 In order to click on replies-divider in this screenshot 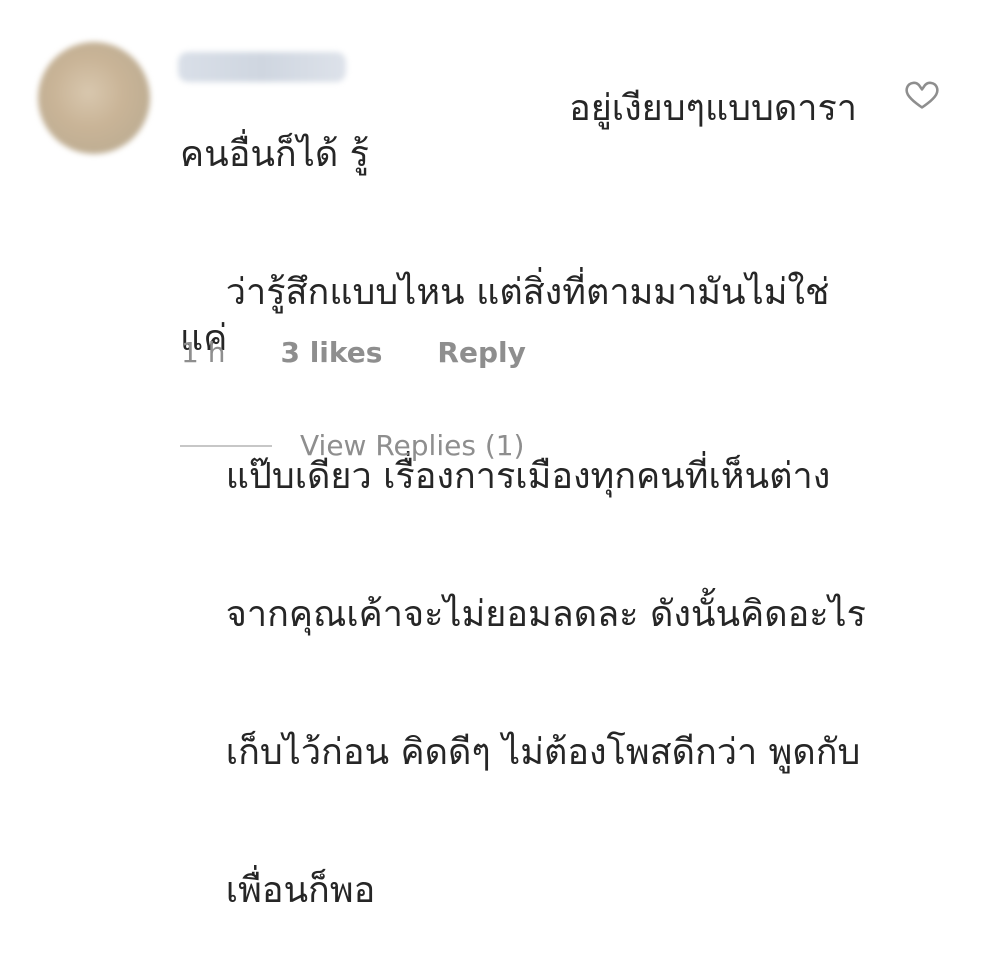, I will do `click(226, 445)`.